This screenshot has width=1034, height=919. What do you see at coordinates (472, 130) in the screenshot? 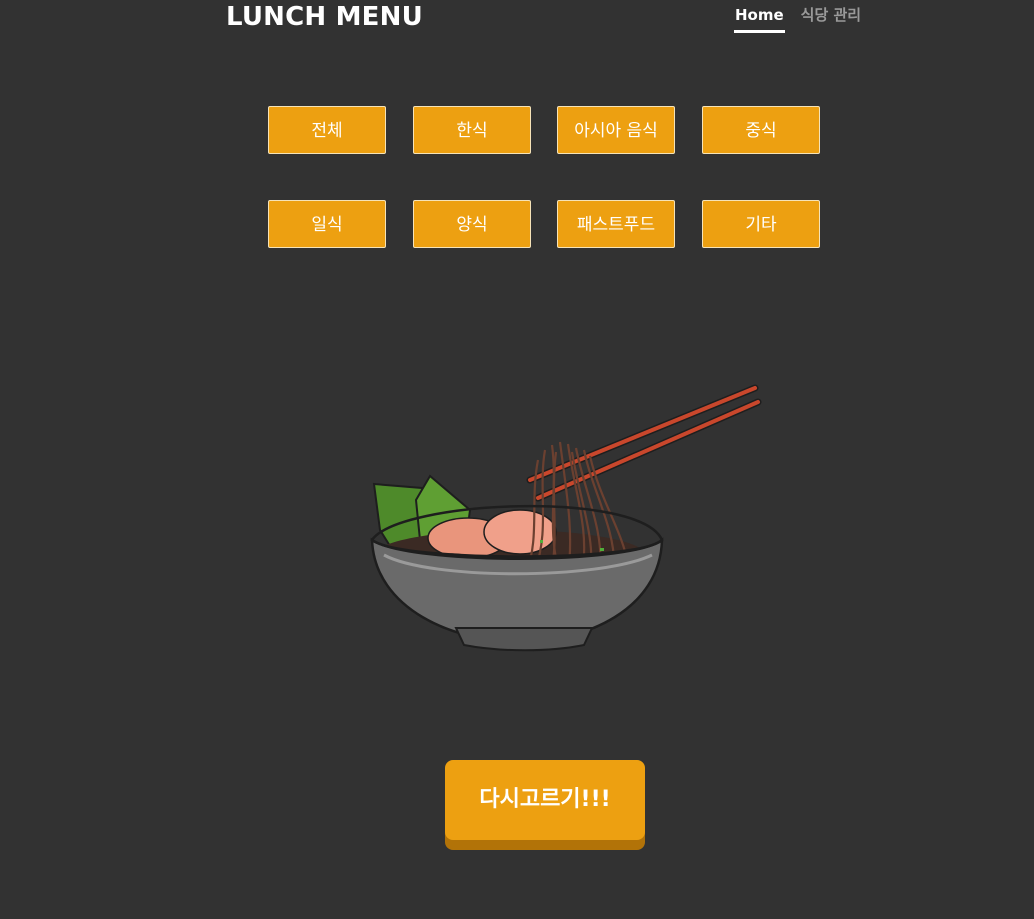
I see `category-button-korean: 한식` at bounding box center [472, 130].